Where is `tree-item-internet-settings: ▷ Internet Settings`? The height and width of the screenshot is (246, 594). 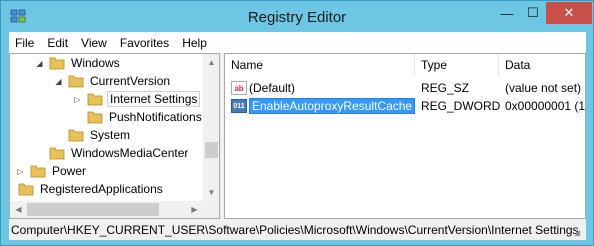
tree-item-internet-settings: ▷ Internet Settings is located at coordinates (137, 99).